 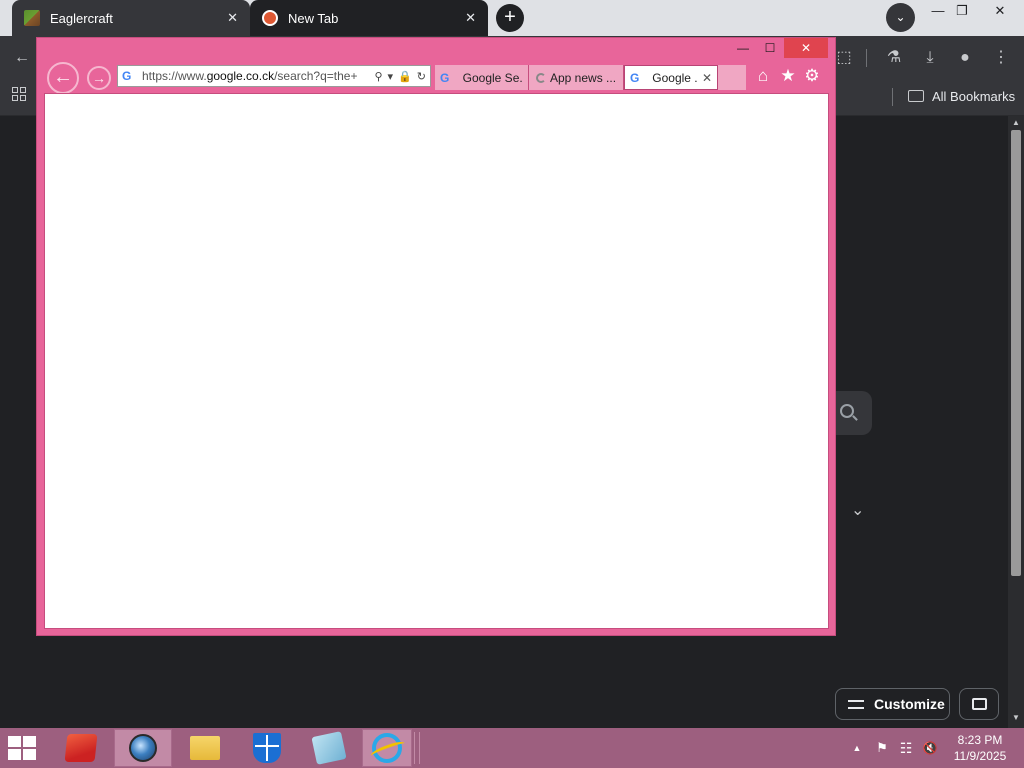 What do you see at coordinates (844, 58) in the screenshot?
I see `extensions-icon: ⬚` at bounding box center [844, 58].